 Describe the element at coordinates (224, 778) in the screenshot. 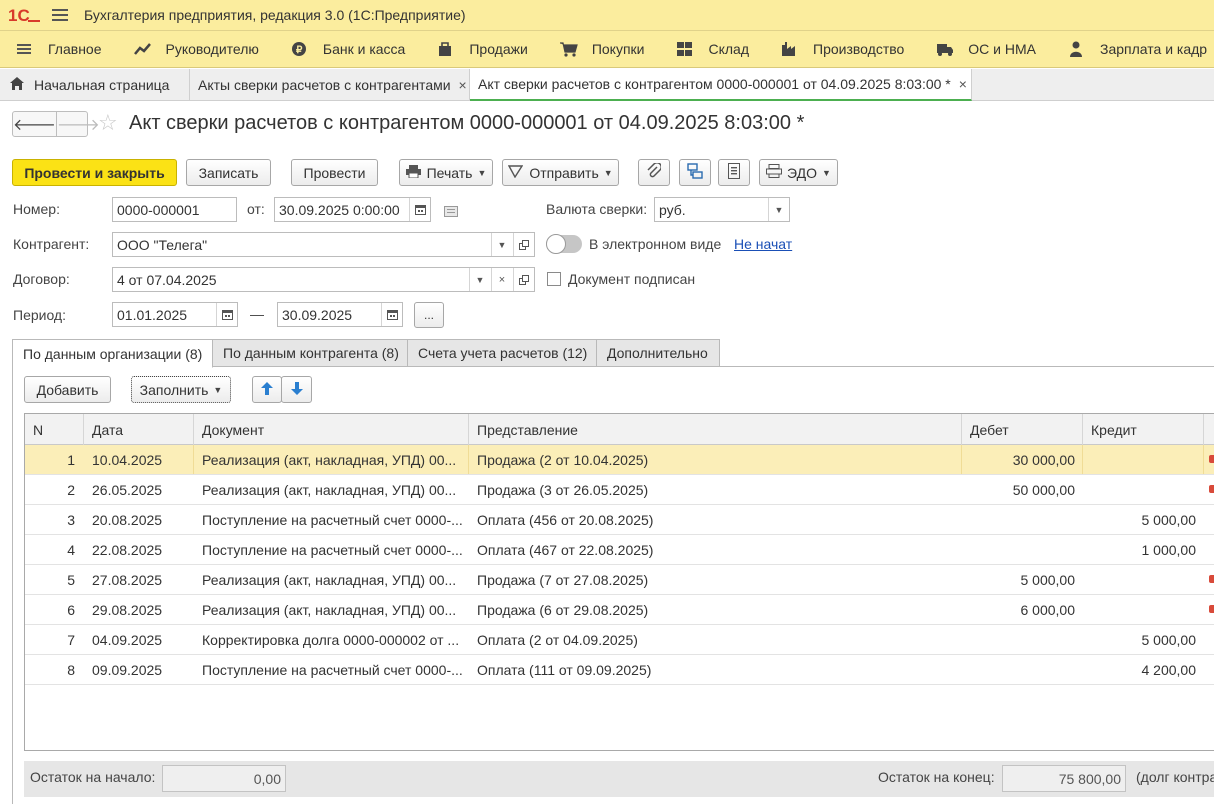

I see `start-balance-field: 0,00` at that location.